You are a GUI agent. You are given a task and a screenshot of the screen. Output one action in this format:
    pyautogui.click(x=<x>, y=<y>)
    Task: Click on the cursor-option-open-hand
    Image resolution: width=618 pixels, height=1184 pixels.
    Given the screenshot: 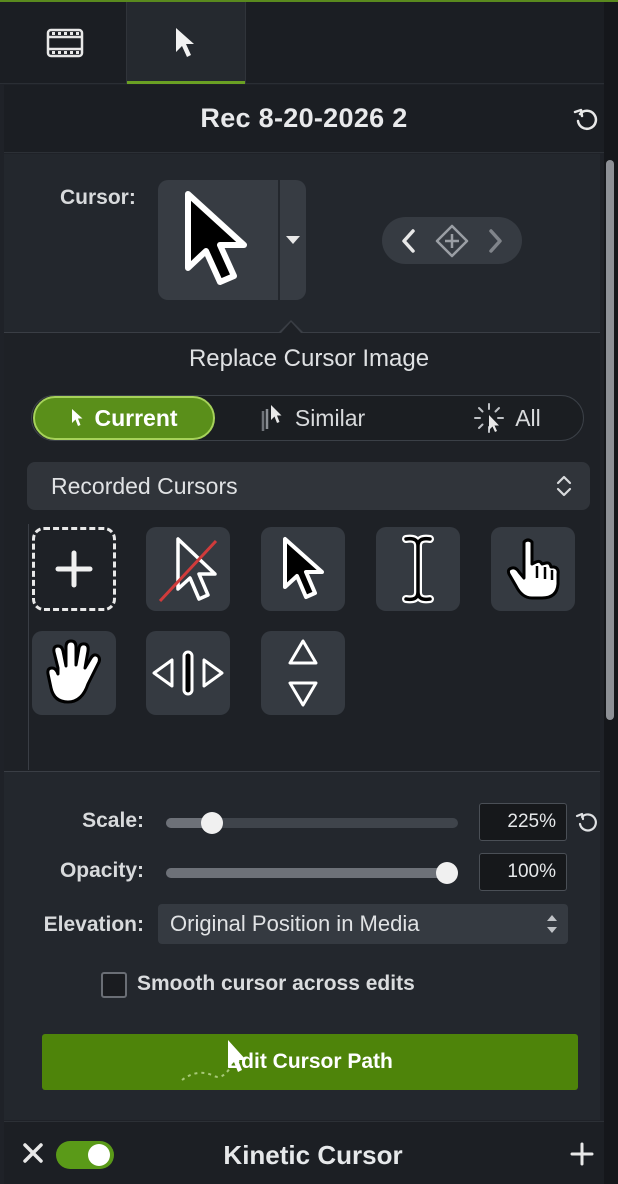 What is the action you would take?
    pyautogui.click(x=74, y=673)
    